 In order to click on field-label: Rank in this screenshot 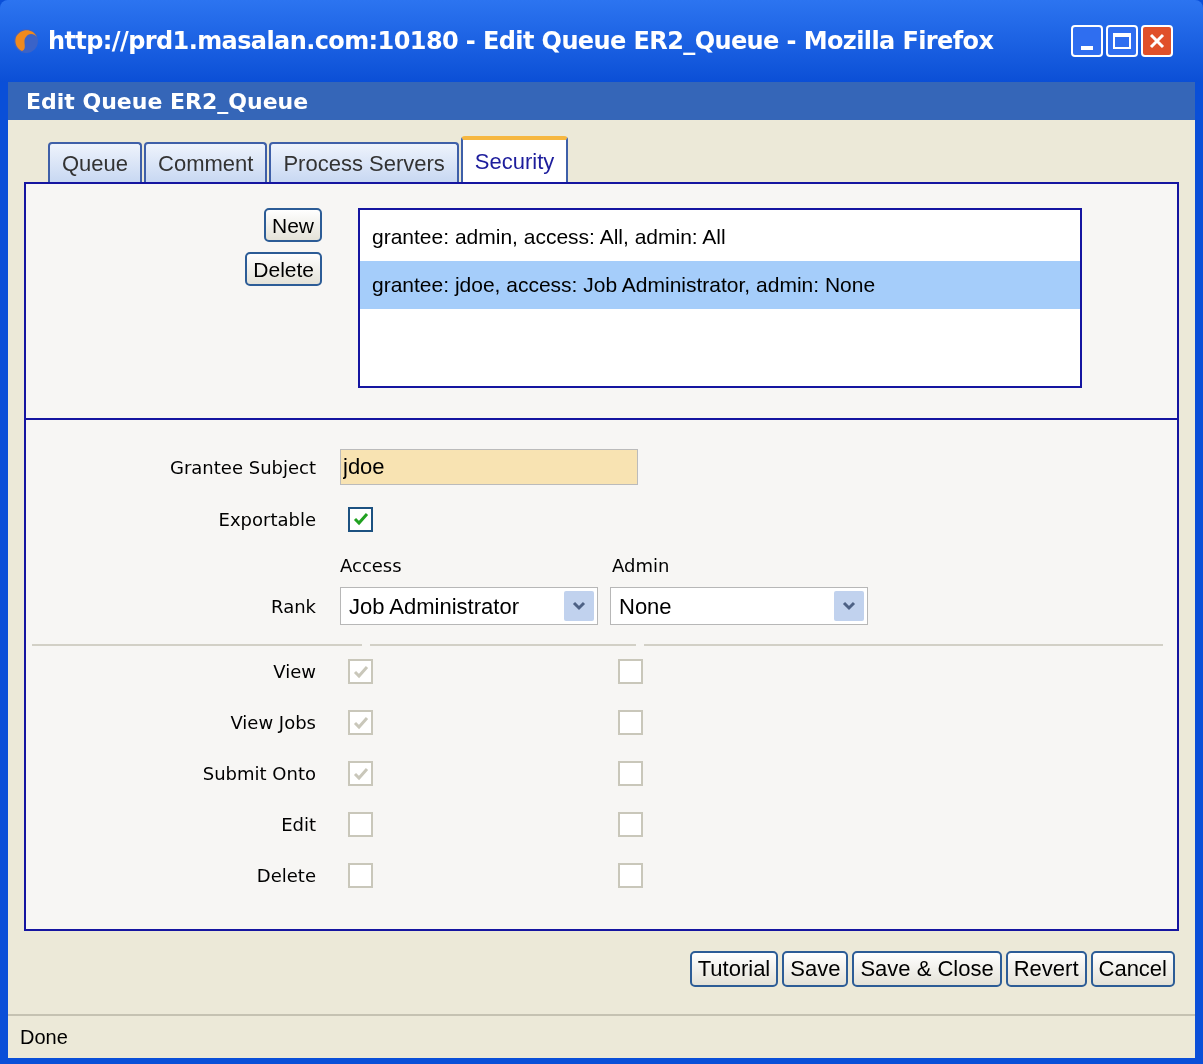, I will do `click(293, 606)`.